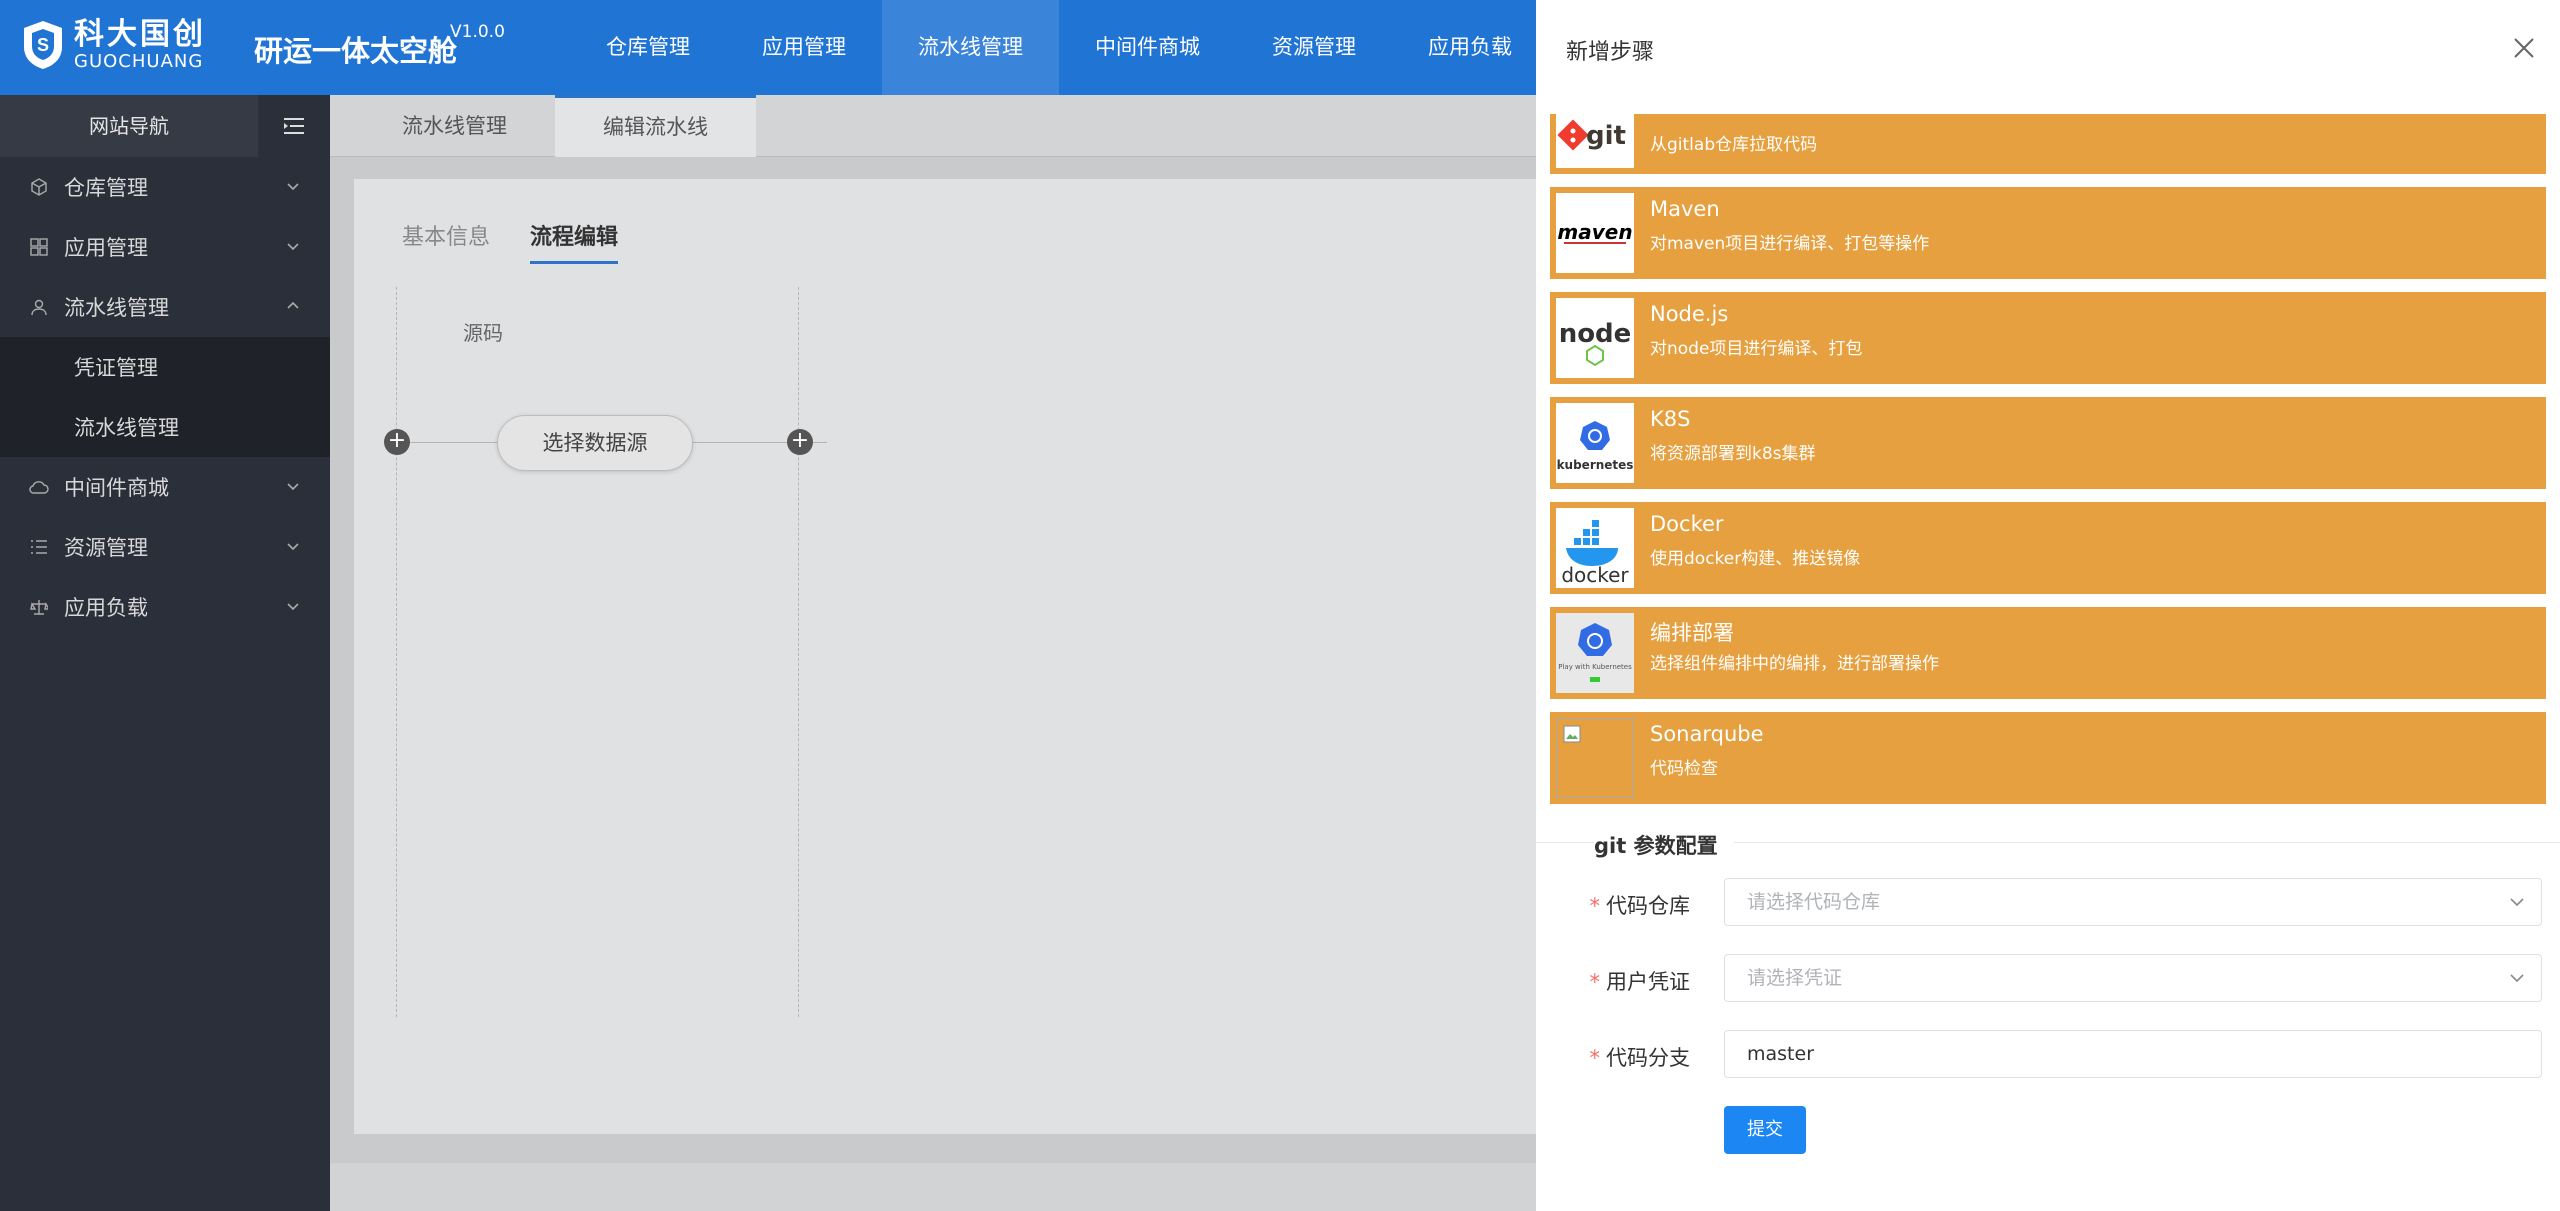 The image size is (2560, 1211). What do you see at coordinates (1794, 664) in the screenshot?
I see `step-desc: 选择组件编排中的编排，进行部署操作` at bounding box center [1794, 664].